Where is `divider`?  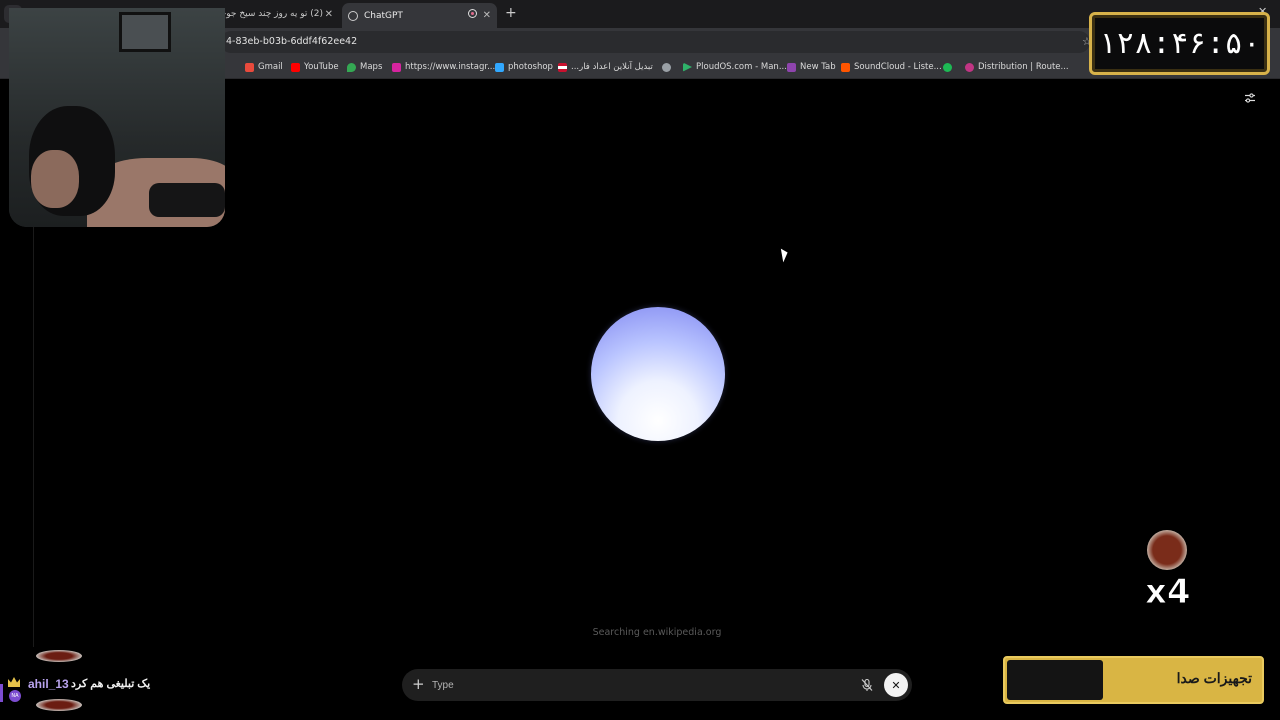
divider is located at coordinates (33, 437).